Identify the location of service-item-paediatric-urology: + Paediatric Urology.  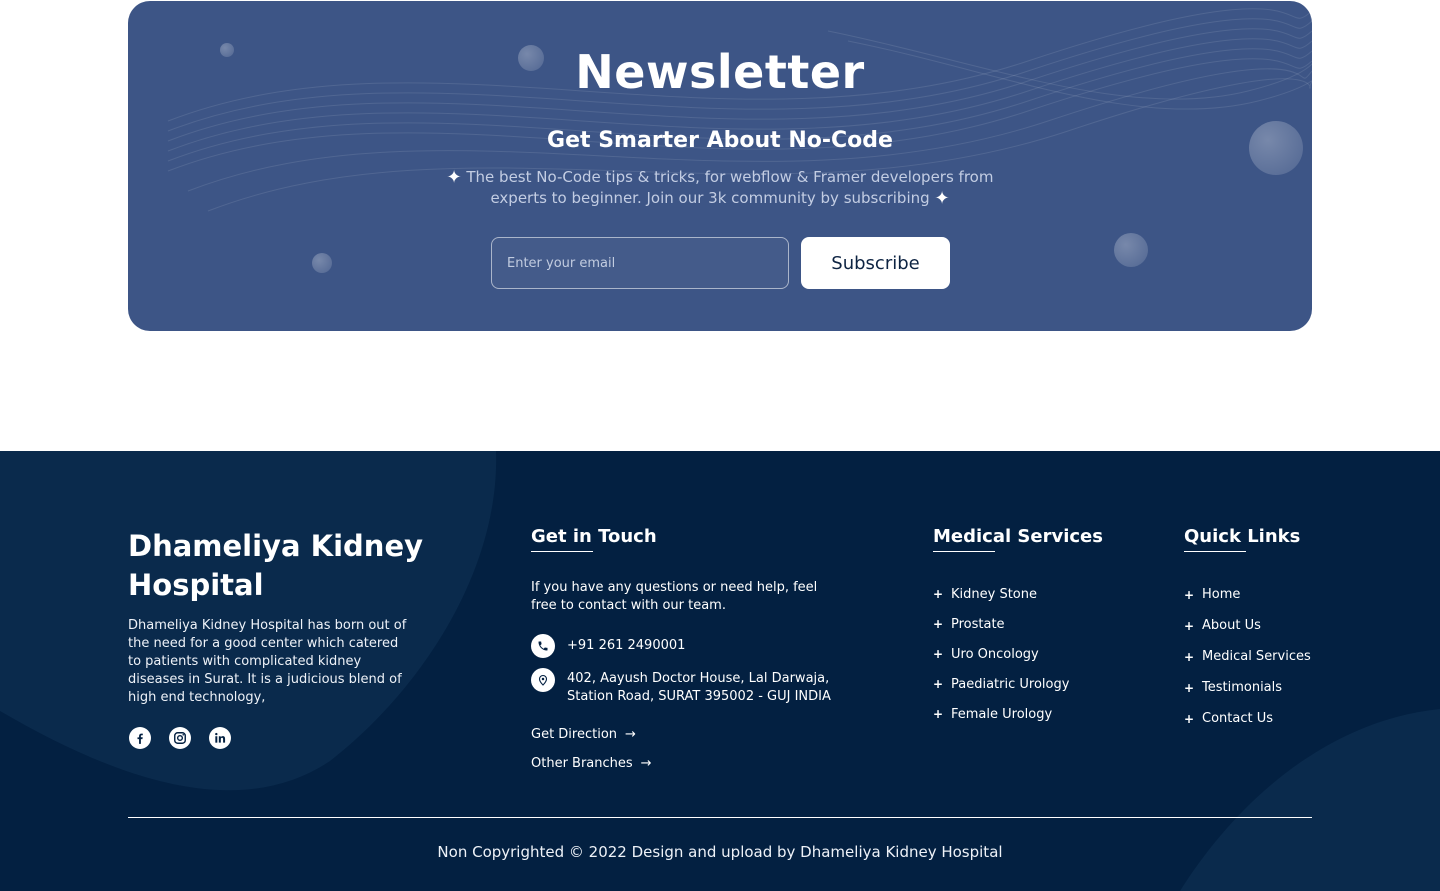
(1001, 684).